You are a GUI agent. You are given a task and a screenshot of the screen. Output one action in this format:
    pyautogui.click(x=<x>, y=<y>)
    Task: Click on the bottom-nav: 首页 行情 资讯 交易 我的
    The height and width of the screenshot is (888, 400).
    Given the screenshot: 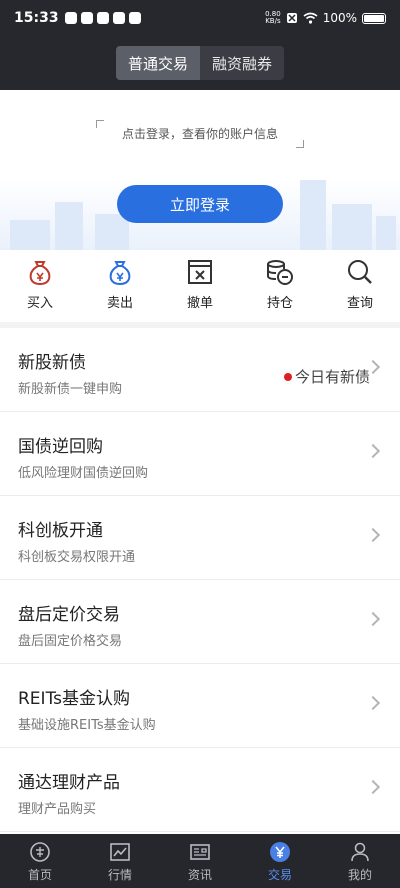 What is the action you would take?
    pyautogui.click(x=200, y=861)
    